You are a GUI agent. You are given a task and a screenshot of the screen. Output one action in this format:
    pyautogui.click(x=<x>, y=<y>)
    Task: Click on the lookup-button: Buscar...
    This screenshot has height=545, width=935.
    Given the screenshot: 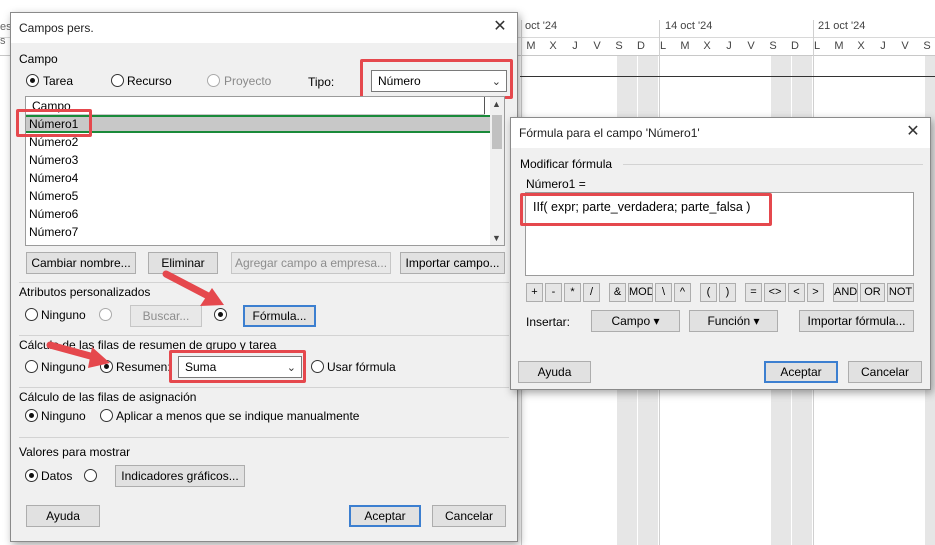 What is the action you would take?
    pyautogui.click(x=166, y=316)
    